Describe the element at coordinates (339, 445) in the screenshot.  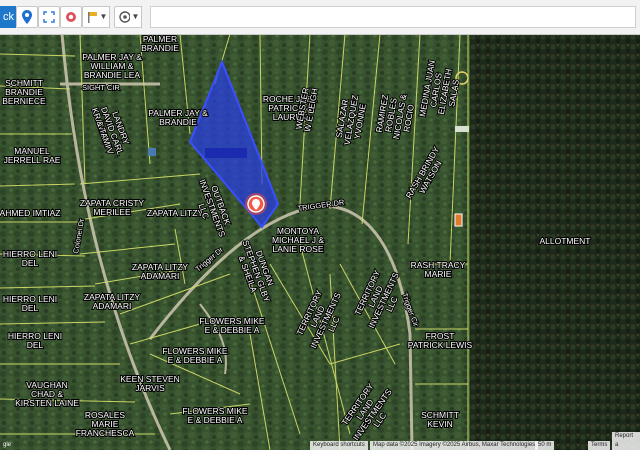
I see `keyboard-shortcuts-link: Keyboard shortcuts` at that location.